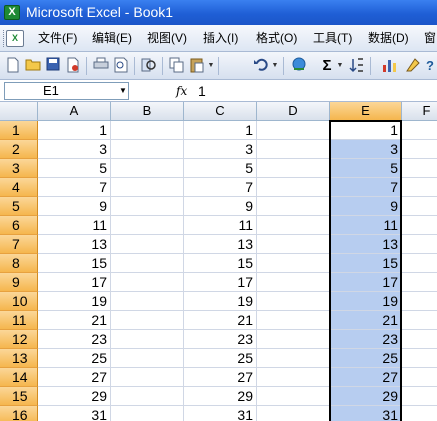 The image size is (437, 421). I want to click on cell-f14, so click(419, 377).